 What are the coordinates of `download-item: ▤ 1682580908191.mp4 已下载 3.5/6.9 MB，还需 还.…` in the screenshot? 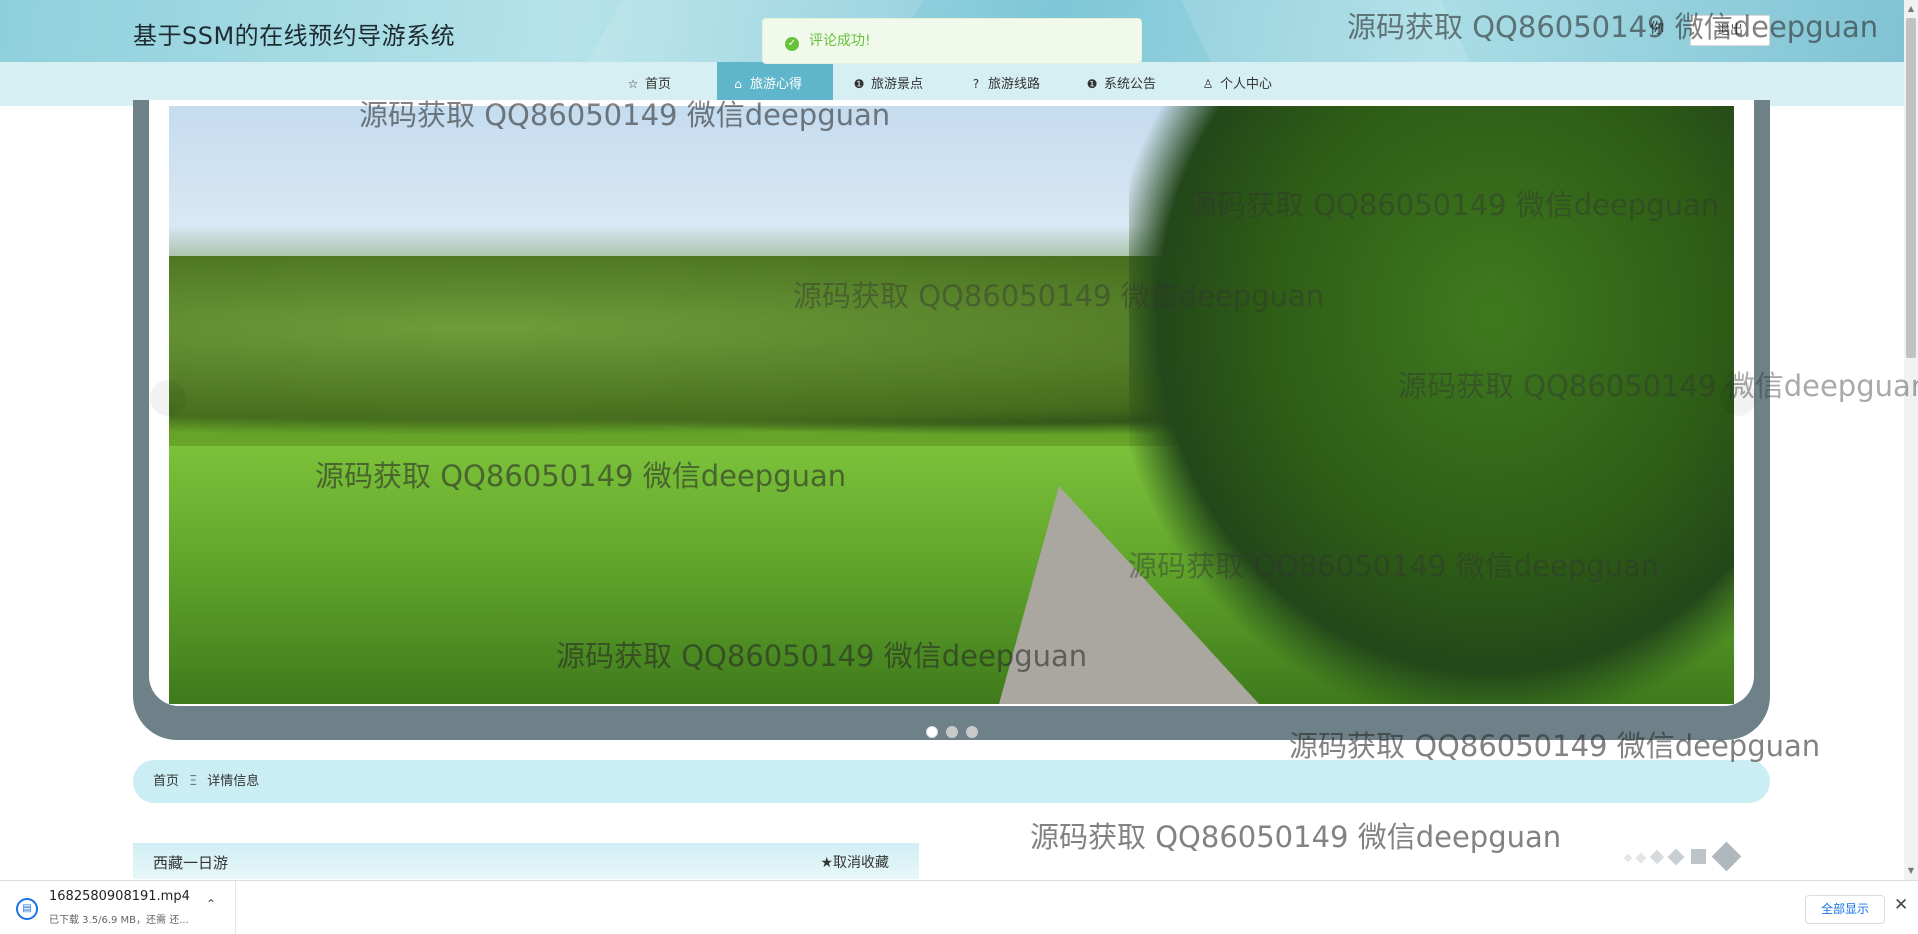 It's located at (118, 907).